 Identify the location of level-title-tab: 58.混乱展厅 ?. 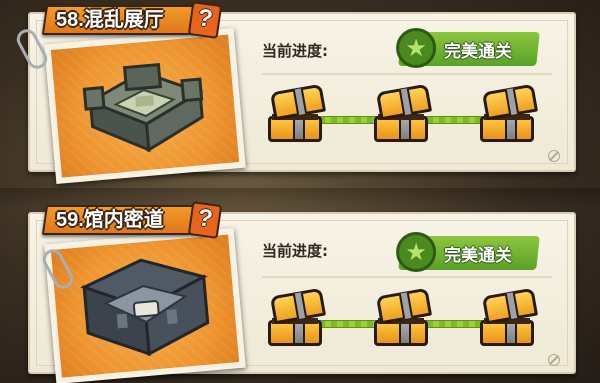
(132, 20).